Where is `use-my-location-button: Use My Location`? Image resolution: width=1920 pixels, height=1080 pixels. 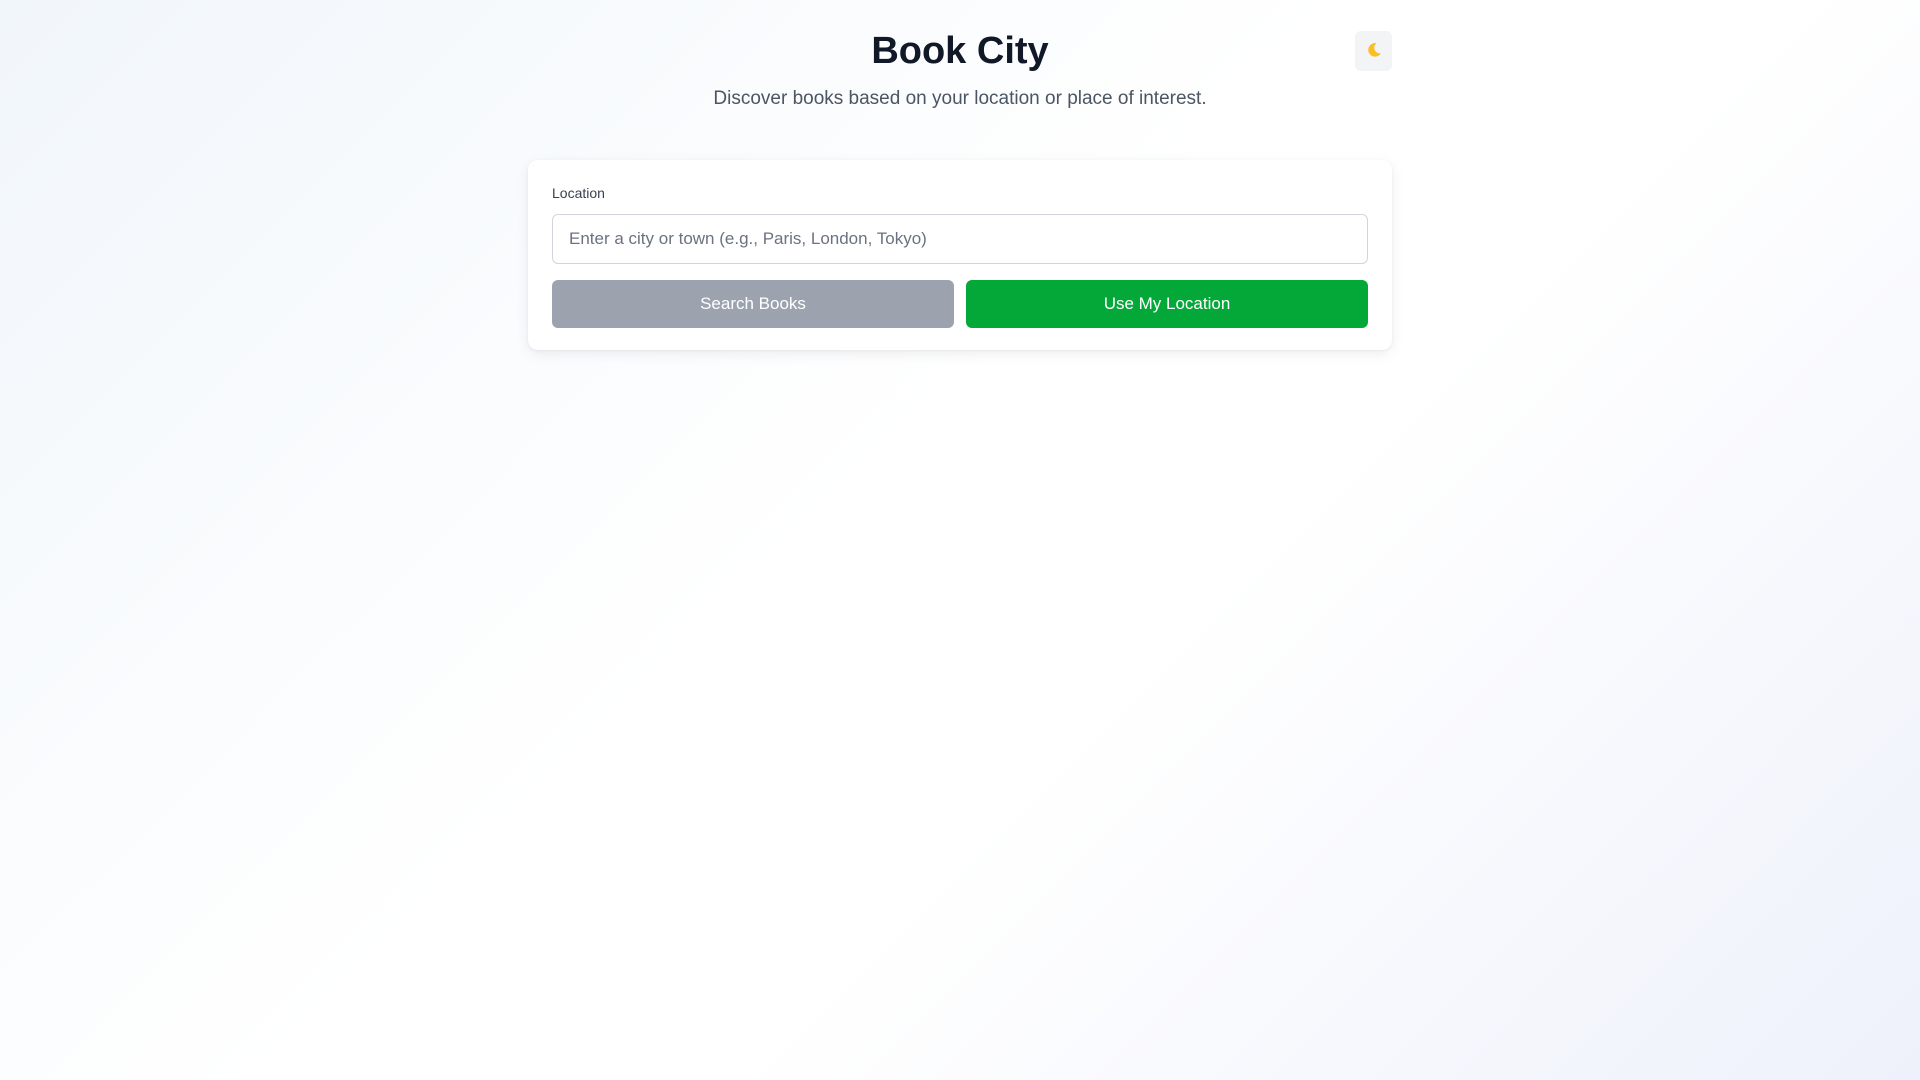 use-my-location-button: Use My Location is located at coordinates (1167, 304).